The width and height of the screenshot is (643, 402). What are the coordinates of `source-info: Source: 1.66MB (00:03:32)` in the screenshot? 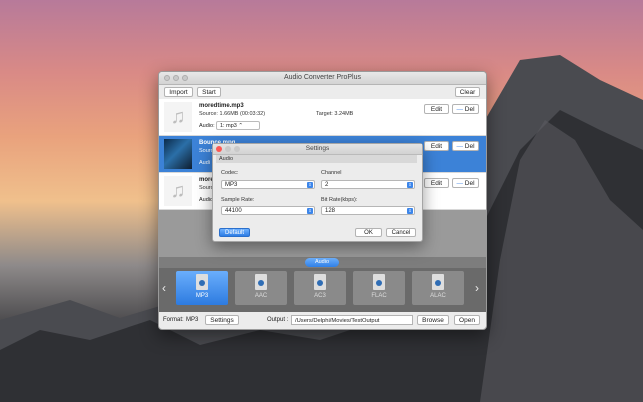 It's located at (232, 114).